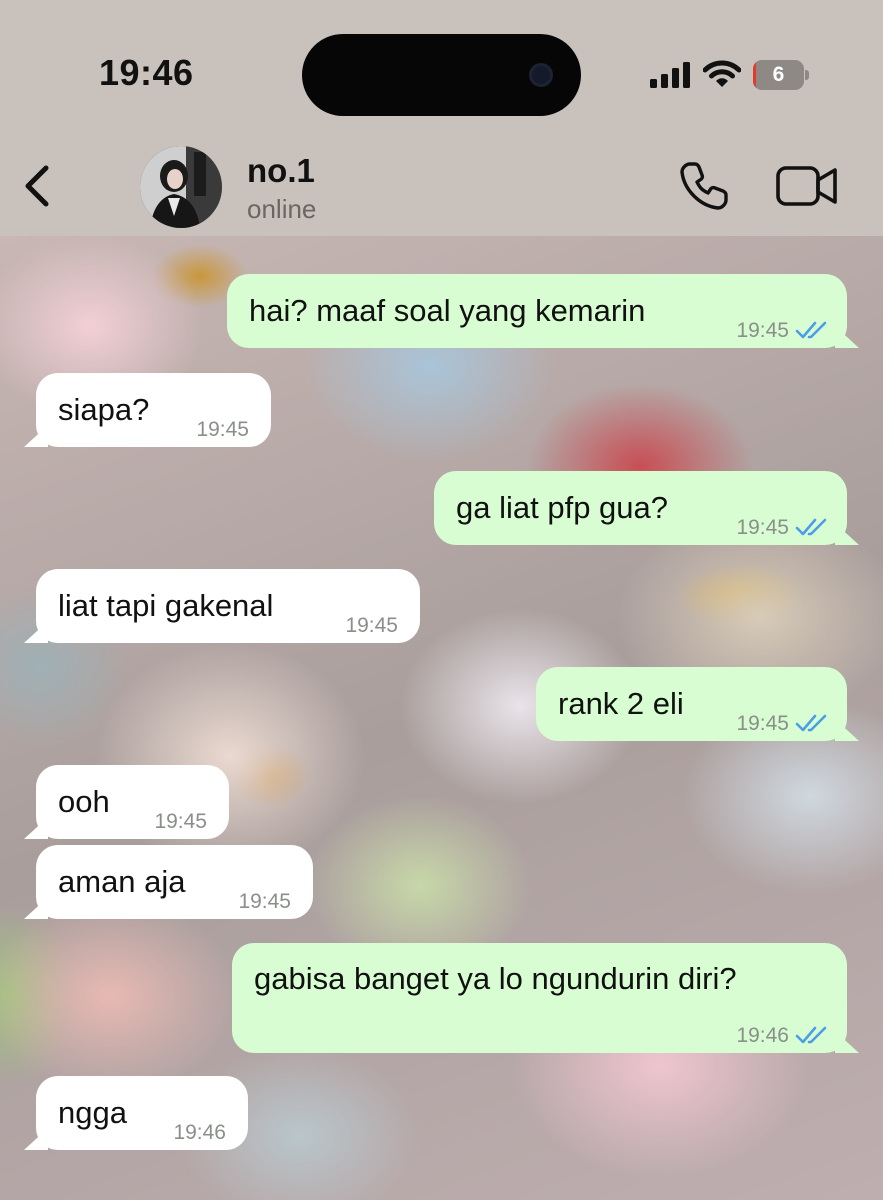 This screenshot has width=883, height=1200. I want to click on message-bubble-incoming: ngga 19:46, so click(136, 1113).